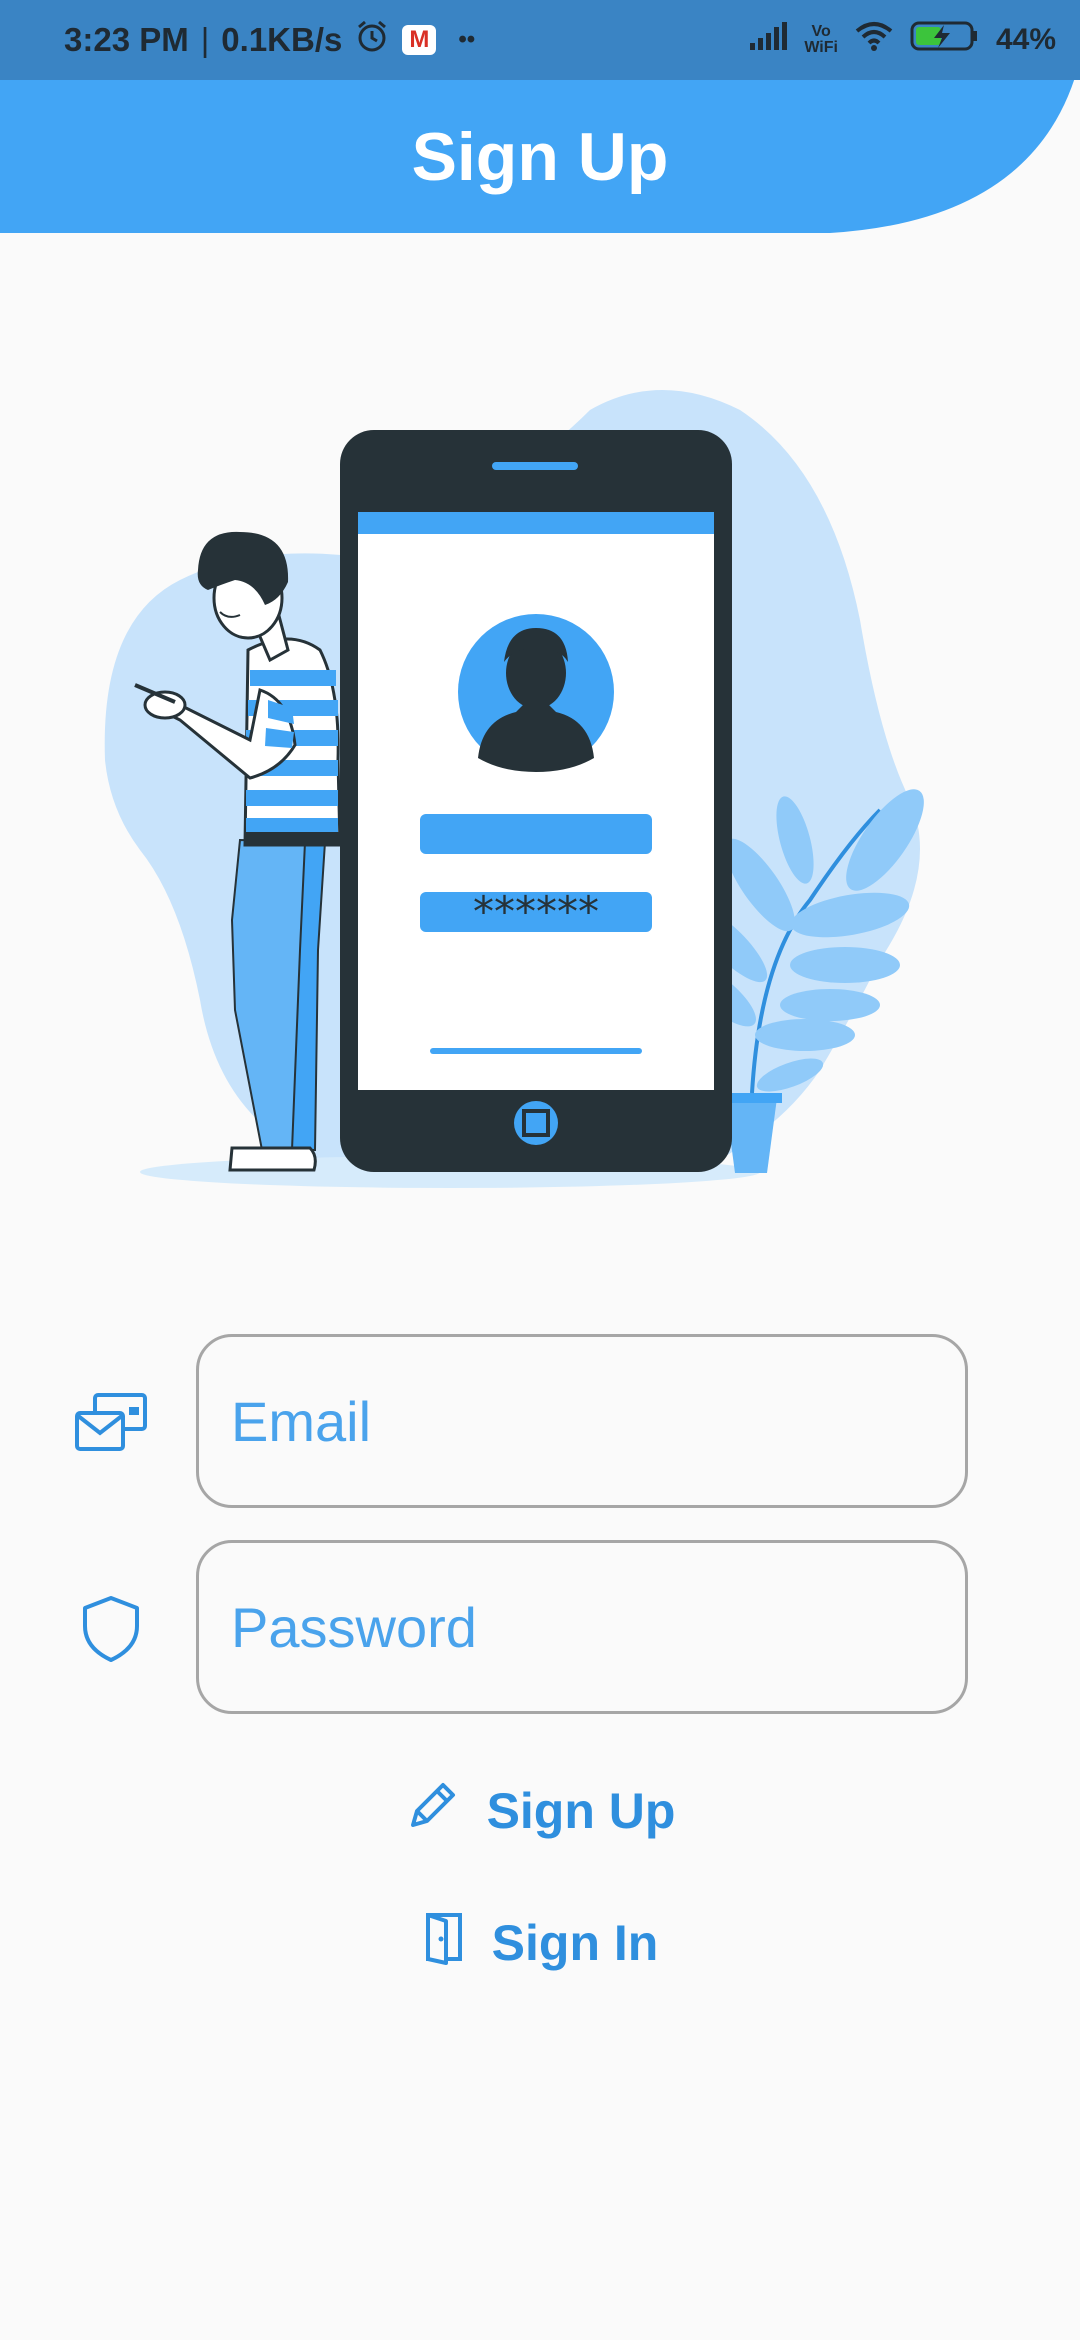  Describe the element at coordinates (945, 40) in the screenshot. I see `battery-icon` at that location.